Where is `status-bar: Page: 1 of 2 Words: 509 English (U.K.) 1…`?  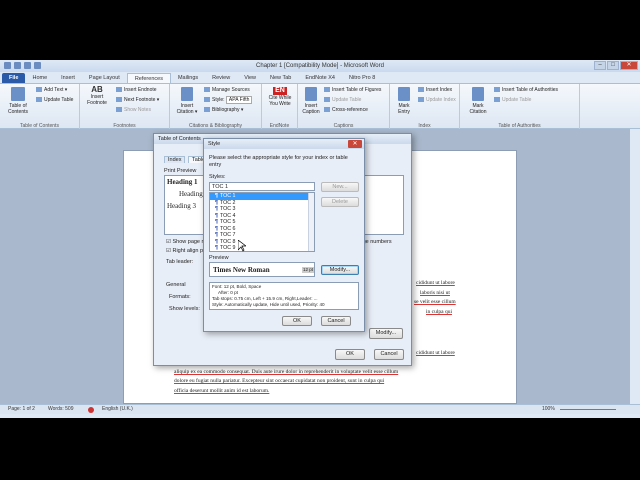 status-bar: Page: 1 of 2 Words: 509 English (U.K.) 1… is located at coordinates (320, 409).